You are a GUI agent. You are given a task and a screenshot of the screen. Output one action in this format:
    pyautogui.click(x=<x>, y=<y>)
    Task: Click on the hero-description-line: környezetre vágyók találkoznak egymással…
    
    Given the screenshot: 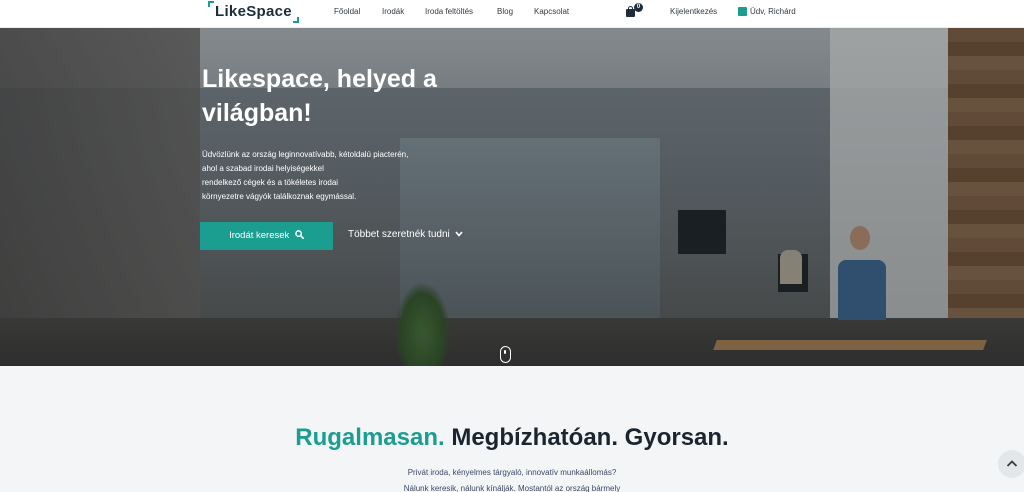 What is the action you would take?
    pyautogui.click(x=279, y=196)
    